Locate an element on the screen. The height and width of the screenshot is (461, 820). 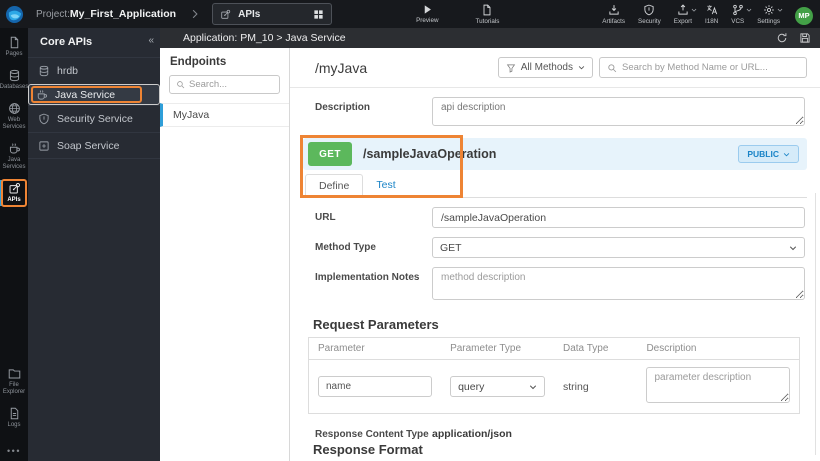
response-content-type-row: Response Content Type application/json is located at coordinates (555, 427).